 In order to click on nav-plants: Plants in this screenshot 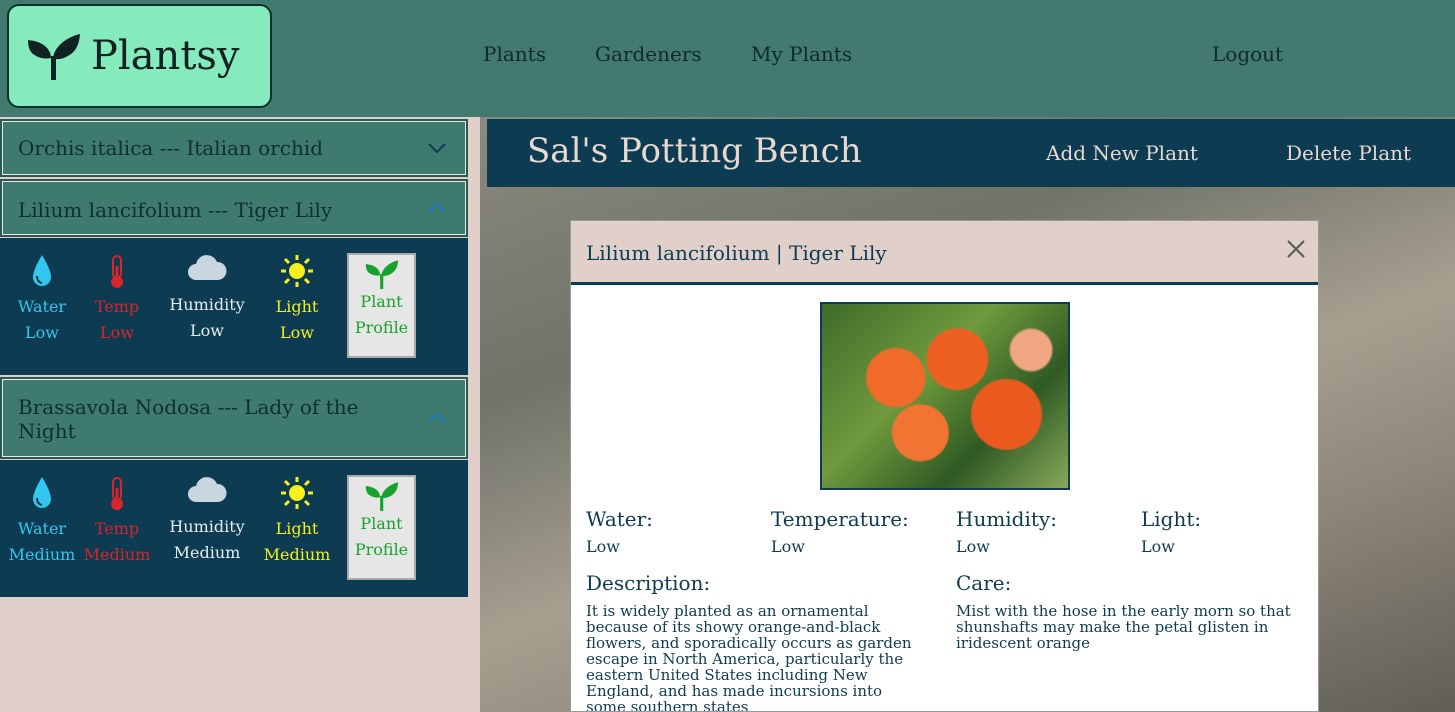, I will do `click(514, 54)`.